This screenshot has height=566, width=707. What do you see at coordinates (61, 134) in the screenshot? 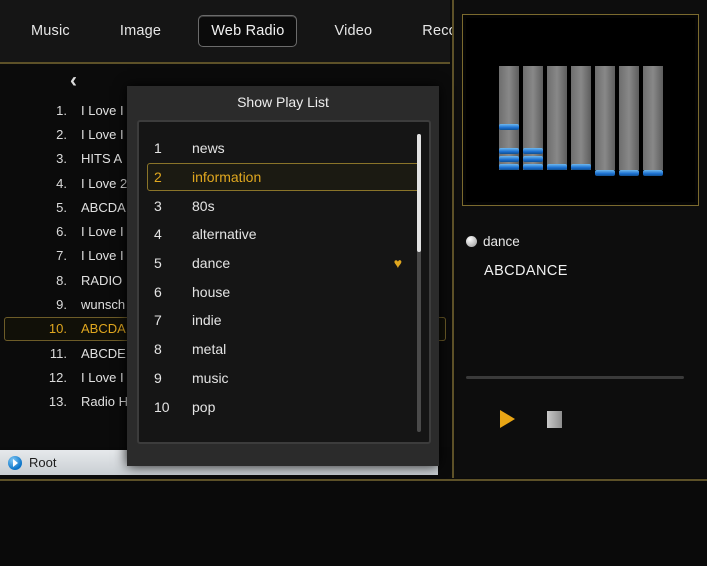
I see `station-index: 2.` at bounding box center [61, 134].